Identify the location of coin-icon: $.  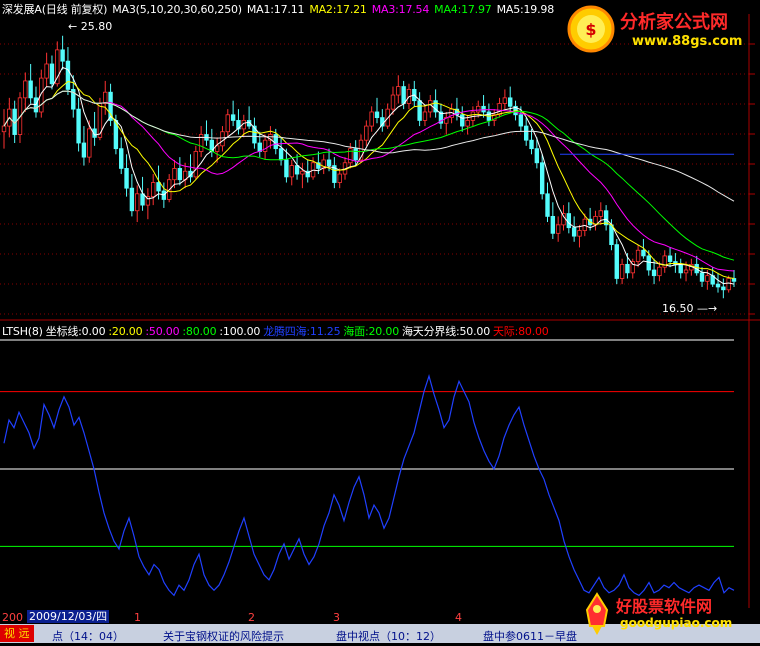
(591, 29).